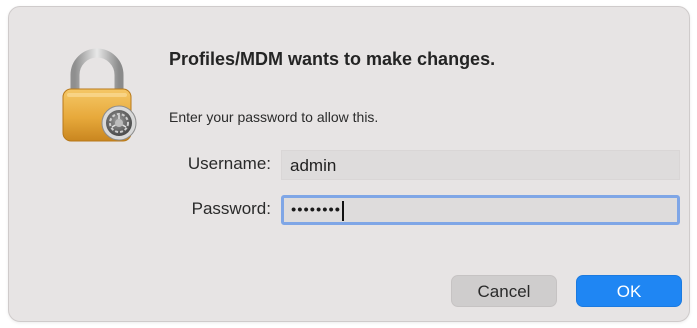 The image size is (697, 328). I want to click on cancel-button: Cancel, so click(504, 291).